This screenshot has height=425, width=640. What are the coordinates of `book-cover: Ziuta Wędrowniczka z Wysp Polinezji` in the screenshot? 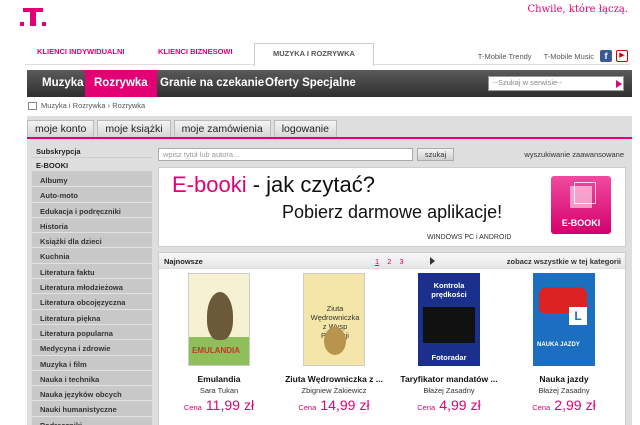 It's located at (334, 319).